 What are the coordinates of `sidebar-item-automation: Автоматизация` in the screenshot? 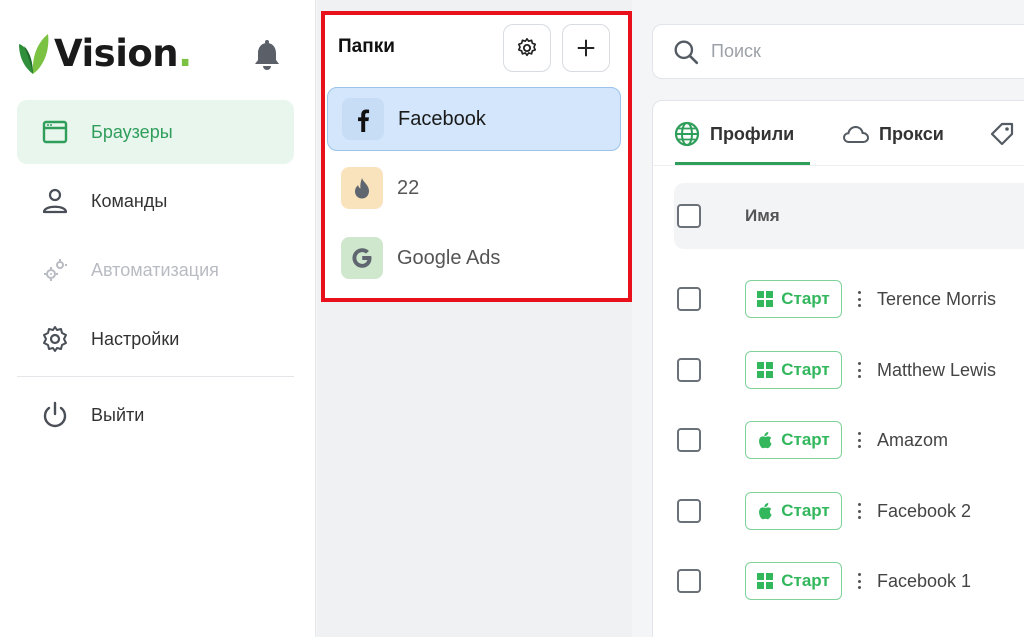 It's located at (155, 270).